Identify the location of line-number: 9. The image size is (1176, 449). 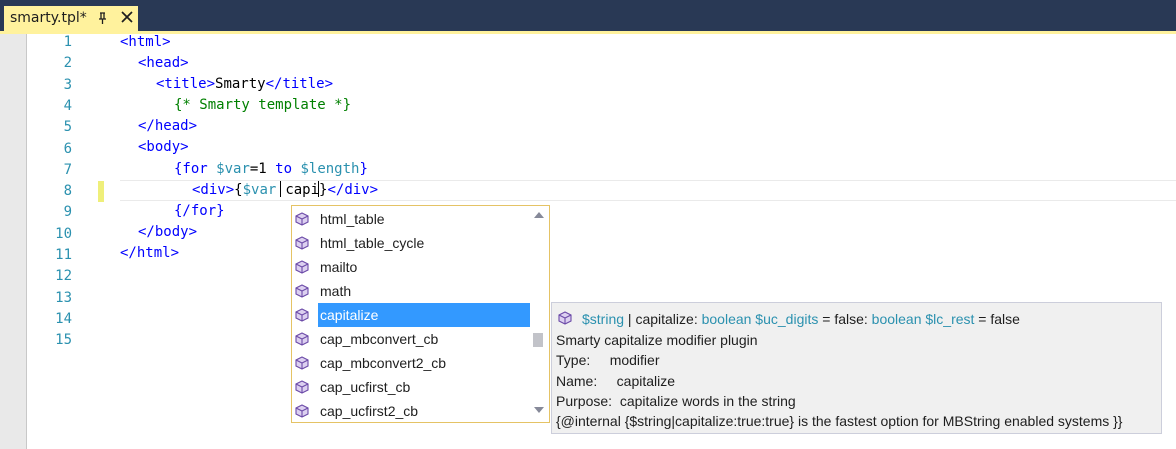
(67, 212).